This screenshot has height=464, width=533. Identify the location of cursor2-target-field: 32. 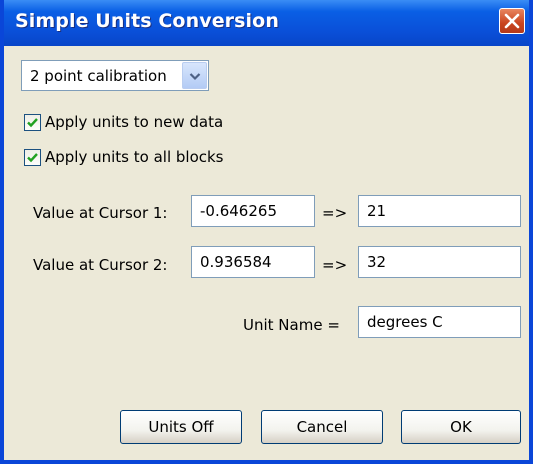
(439, 262).